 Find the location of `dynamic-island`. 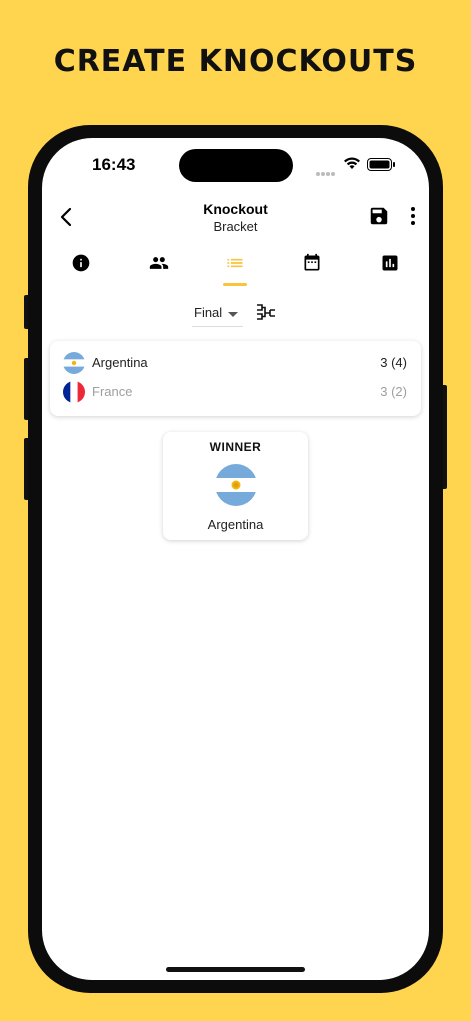

dynamic-island is located at coordinates (236, 165).